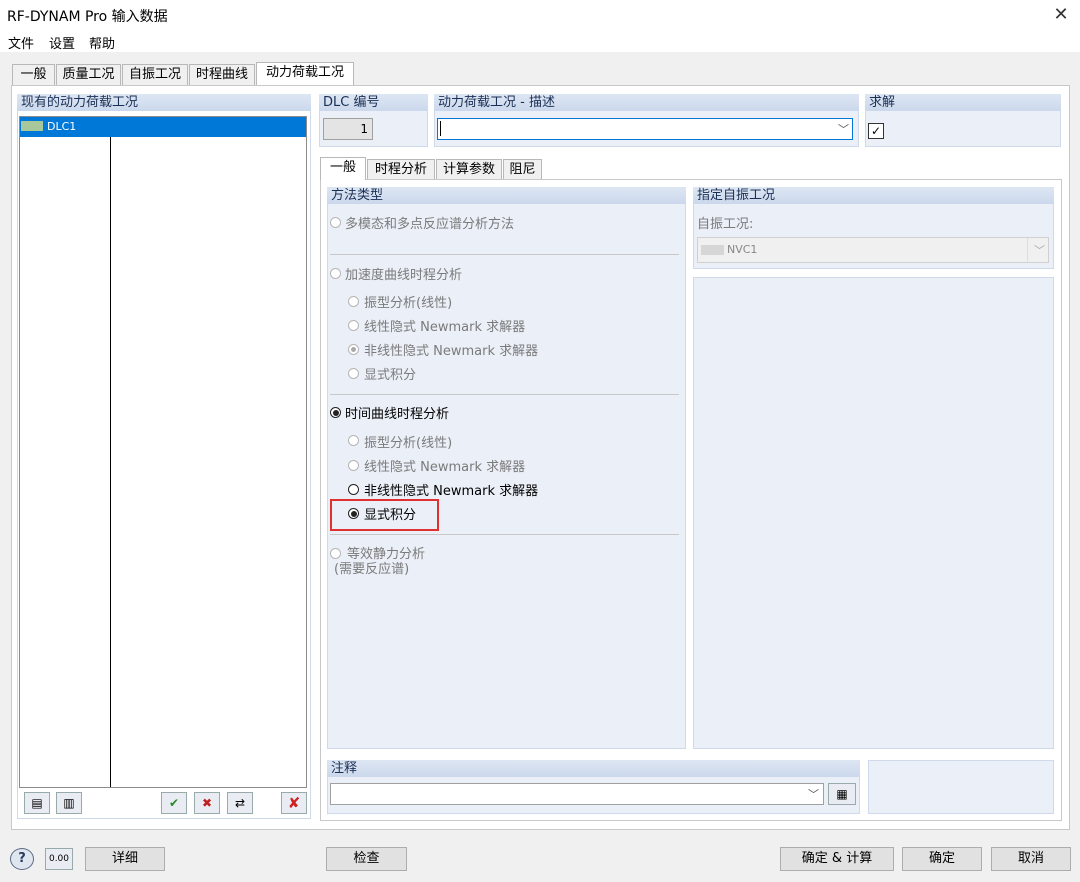 The height and width of the screenshot is (882, 1080). What do you see at coordinates (62, 126) in the screenshot?
I see `list-item-label: DLC1` at bounding box center [62, 126].